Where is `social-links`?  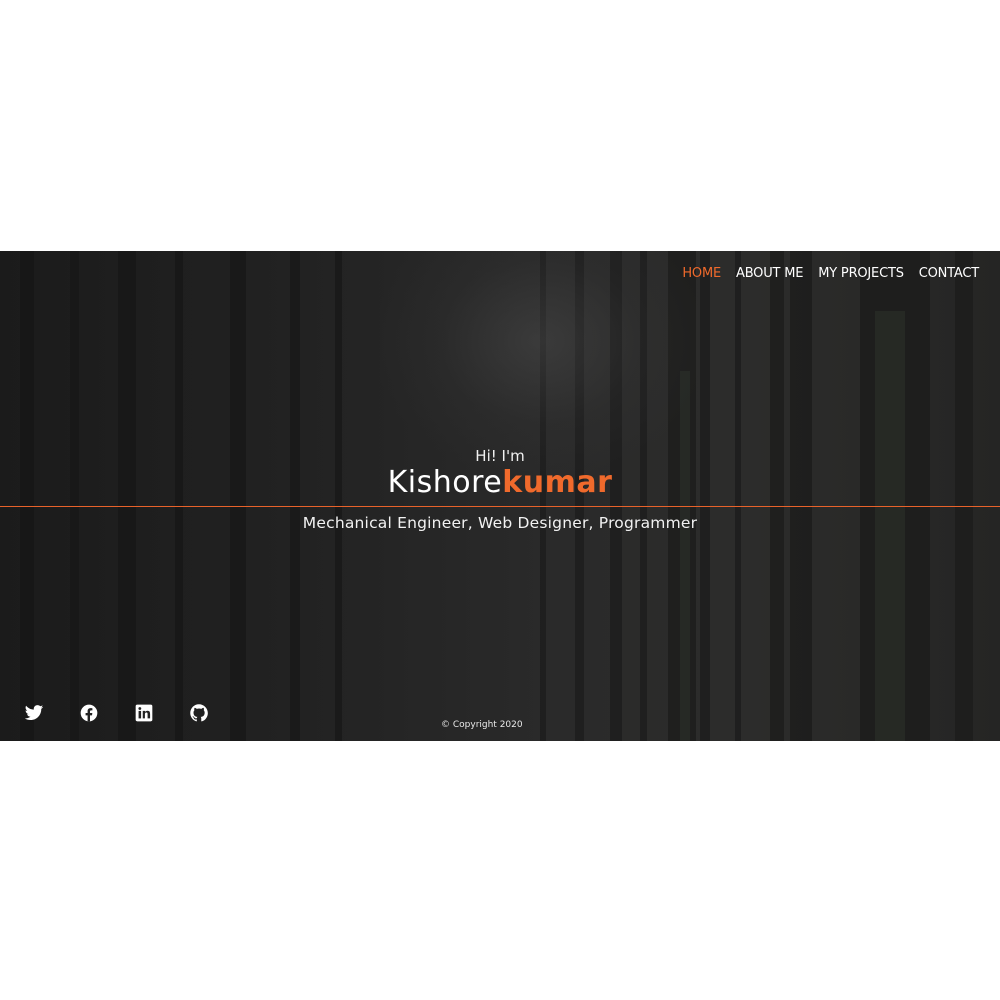 social-links is located at coordinates (116, 713).